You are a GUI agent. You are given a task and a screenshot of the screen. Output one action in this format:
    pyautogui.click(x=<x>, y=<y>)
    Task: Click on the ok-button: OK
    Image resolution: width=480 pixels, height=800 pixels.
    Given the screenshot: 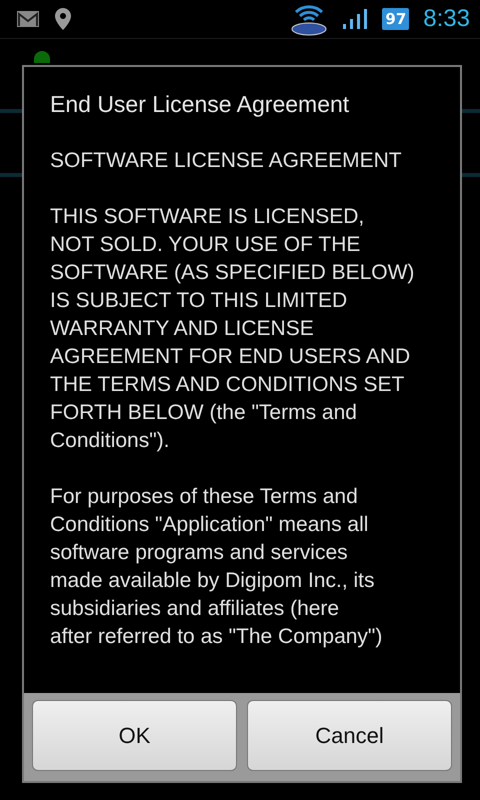 What is the action you would take?
    pyautogui.click(x=134, y=735)
    